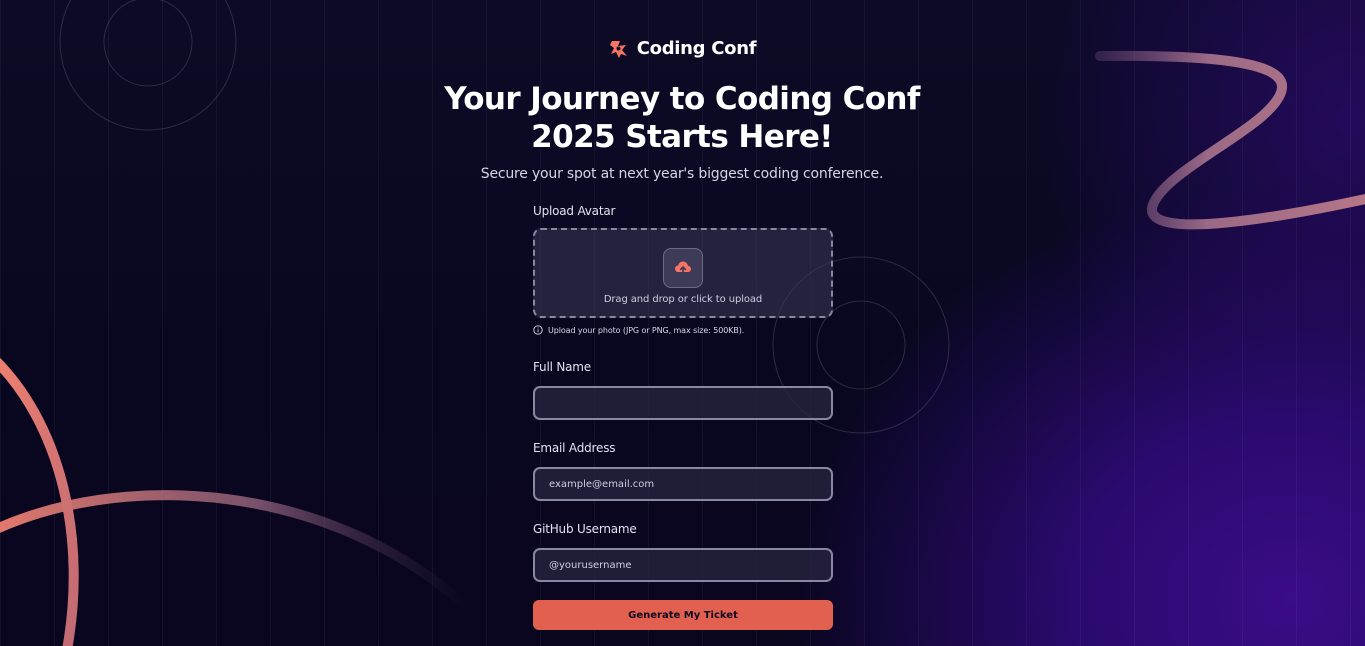 This screenshot has height=646, width=1365. What do you see at coordinates (148, 65) in the screenshot?
I see `decor-circle-outer` at bounding box center [148, 65].